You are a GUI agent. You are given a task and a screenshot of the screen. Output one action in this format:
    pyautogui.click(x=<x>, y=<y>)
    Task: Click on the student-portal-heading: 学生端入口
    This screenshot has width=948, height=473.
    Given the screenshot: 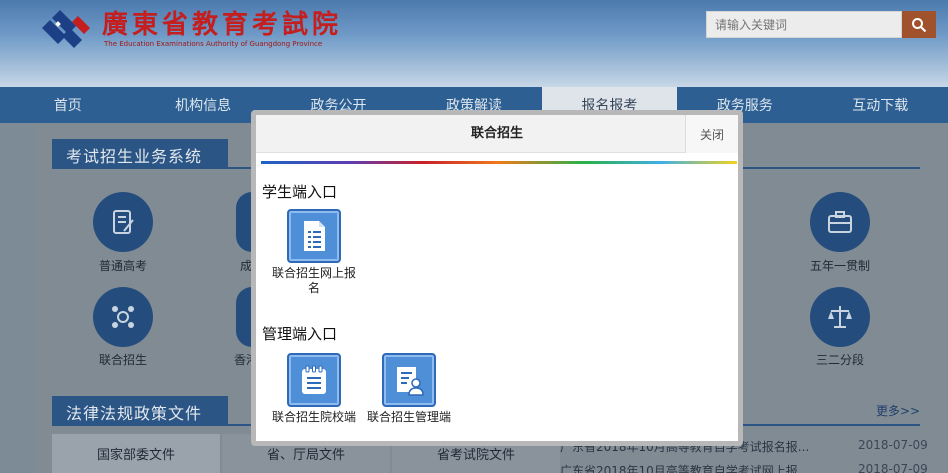 What is the action you would take?
    pyautogui.click(x=300, y=192)
    